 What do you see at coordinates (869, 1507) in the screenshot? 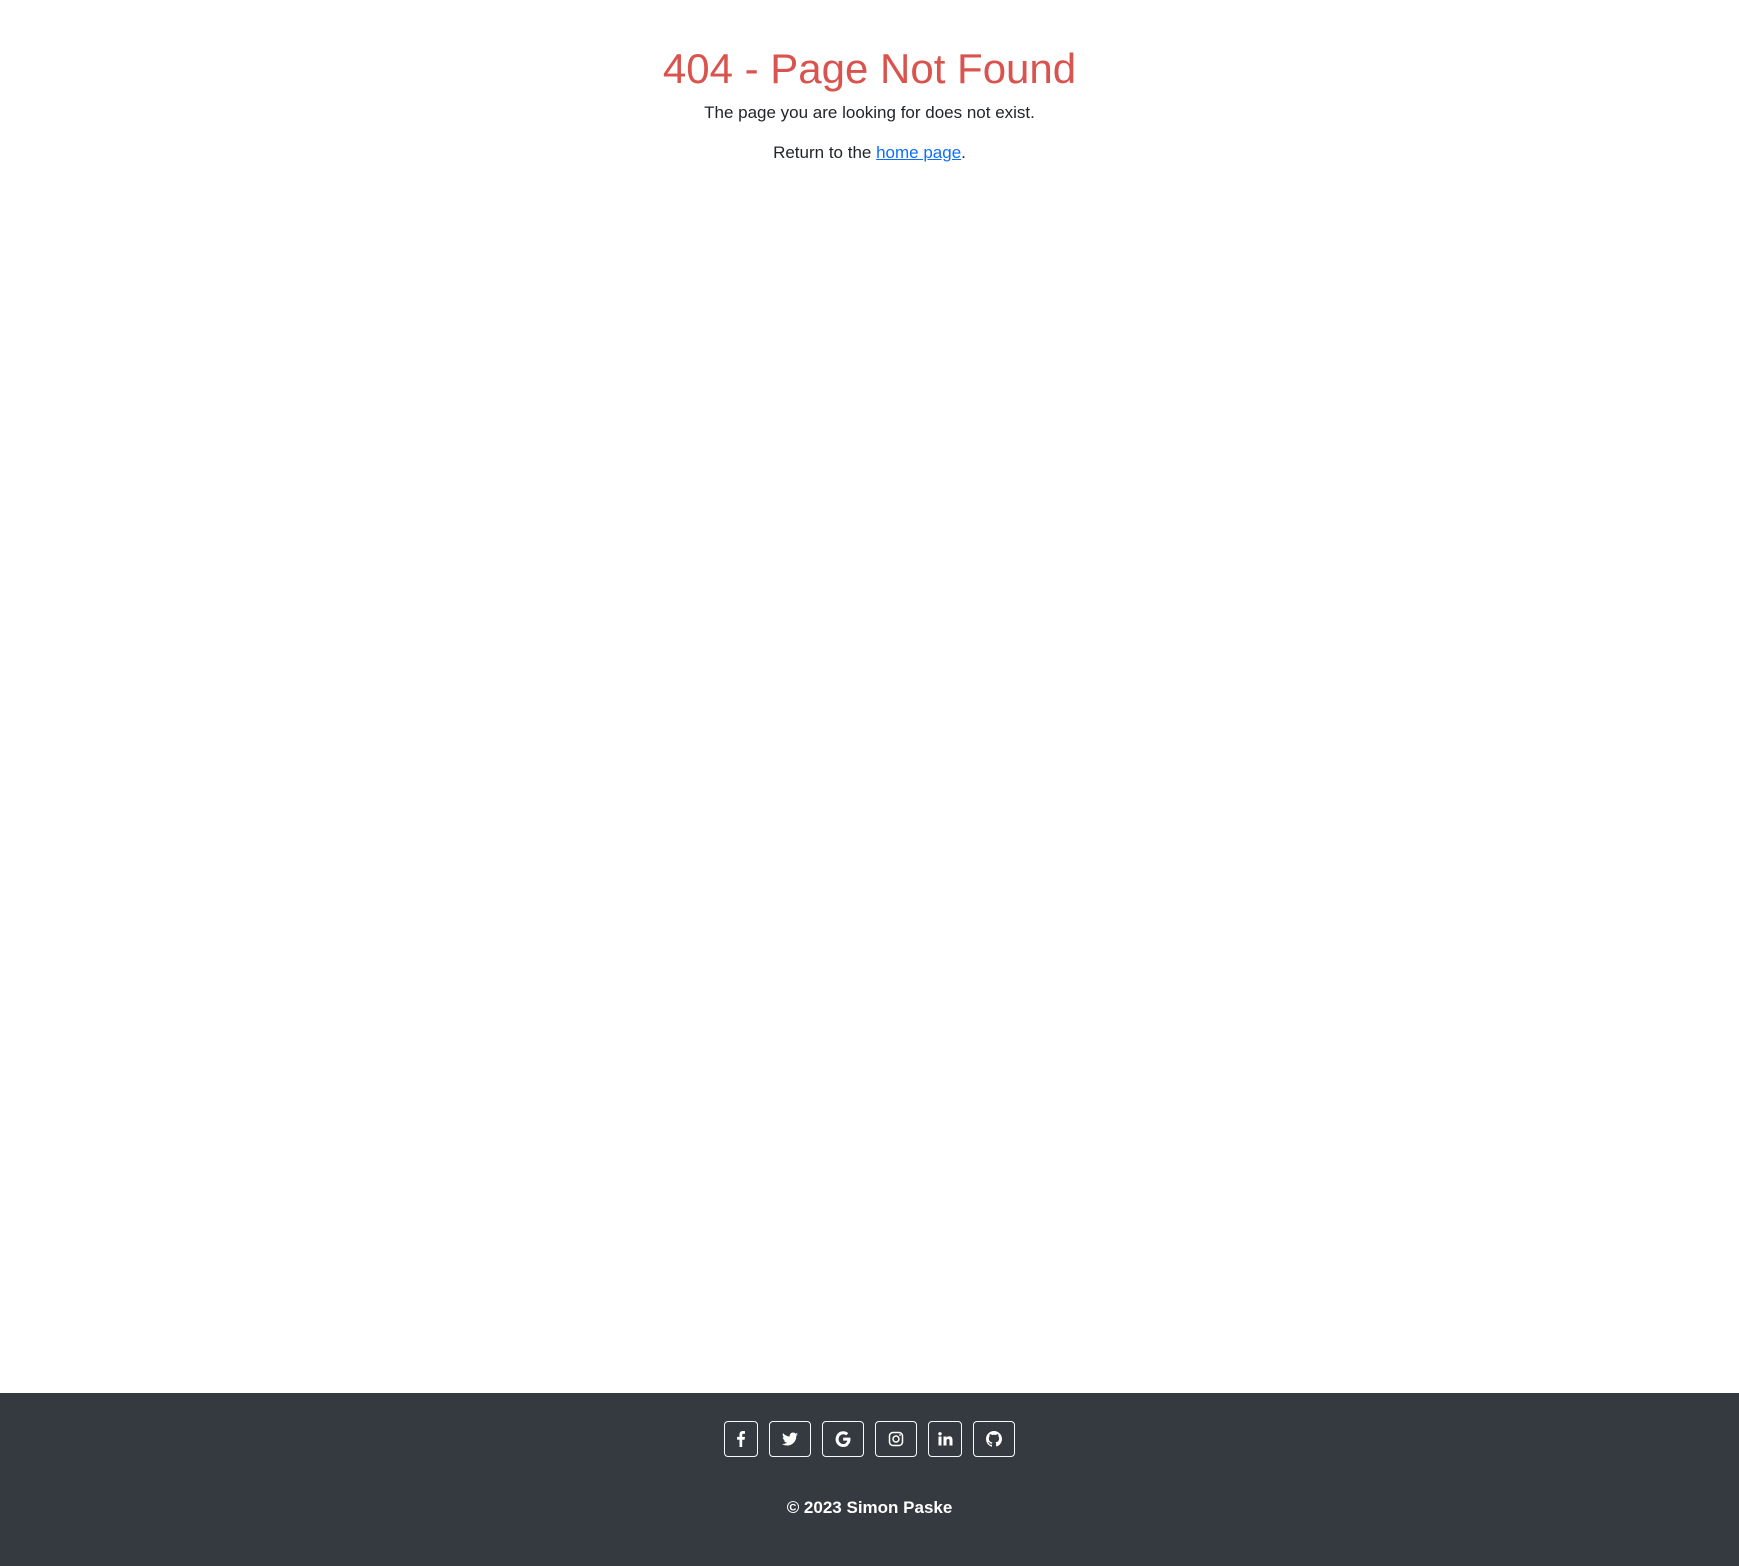
I see `copyright-text: © 2023 Simon Paske` at bounding box center [869, 1507].